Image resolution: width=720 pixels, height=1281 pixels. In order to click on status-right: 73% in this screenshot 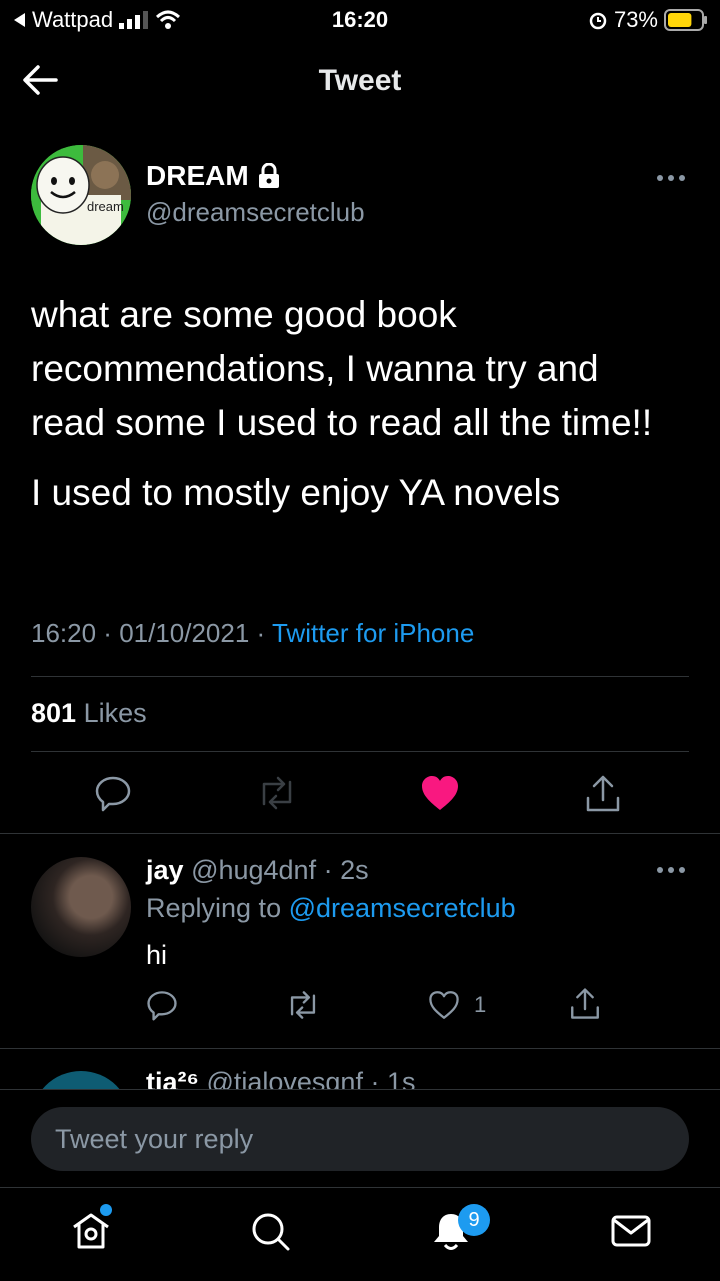, I will do `click(648, 20)`.